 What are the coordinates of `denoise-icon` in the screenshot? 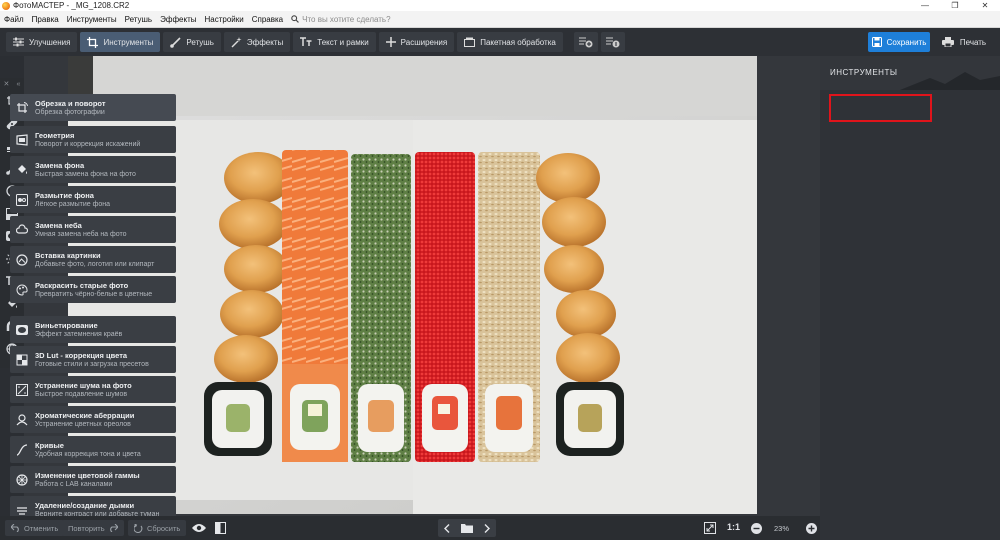 It's located at (22, 390).